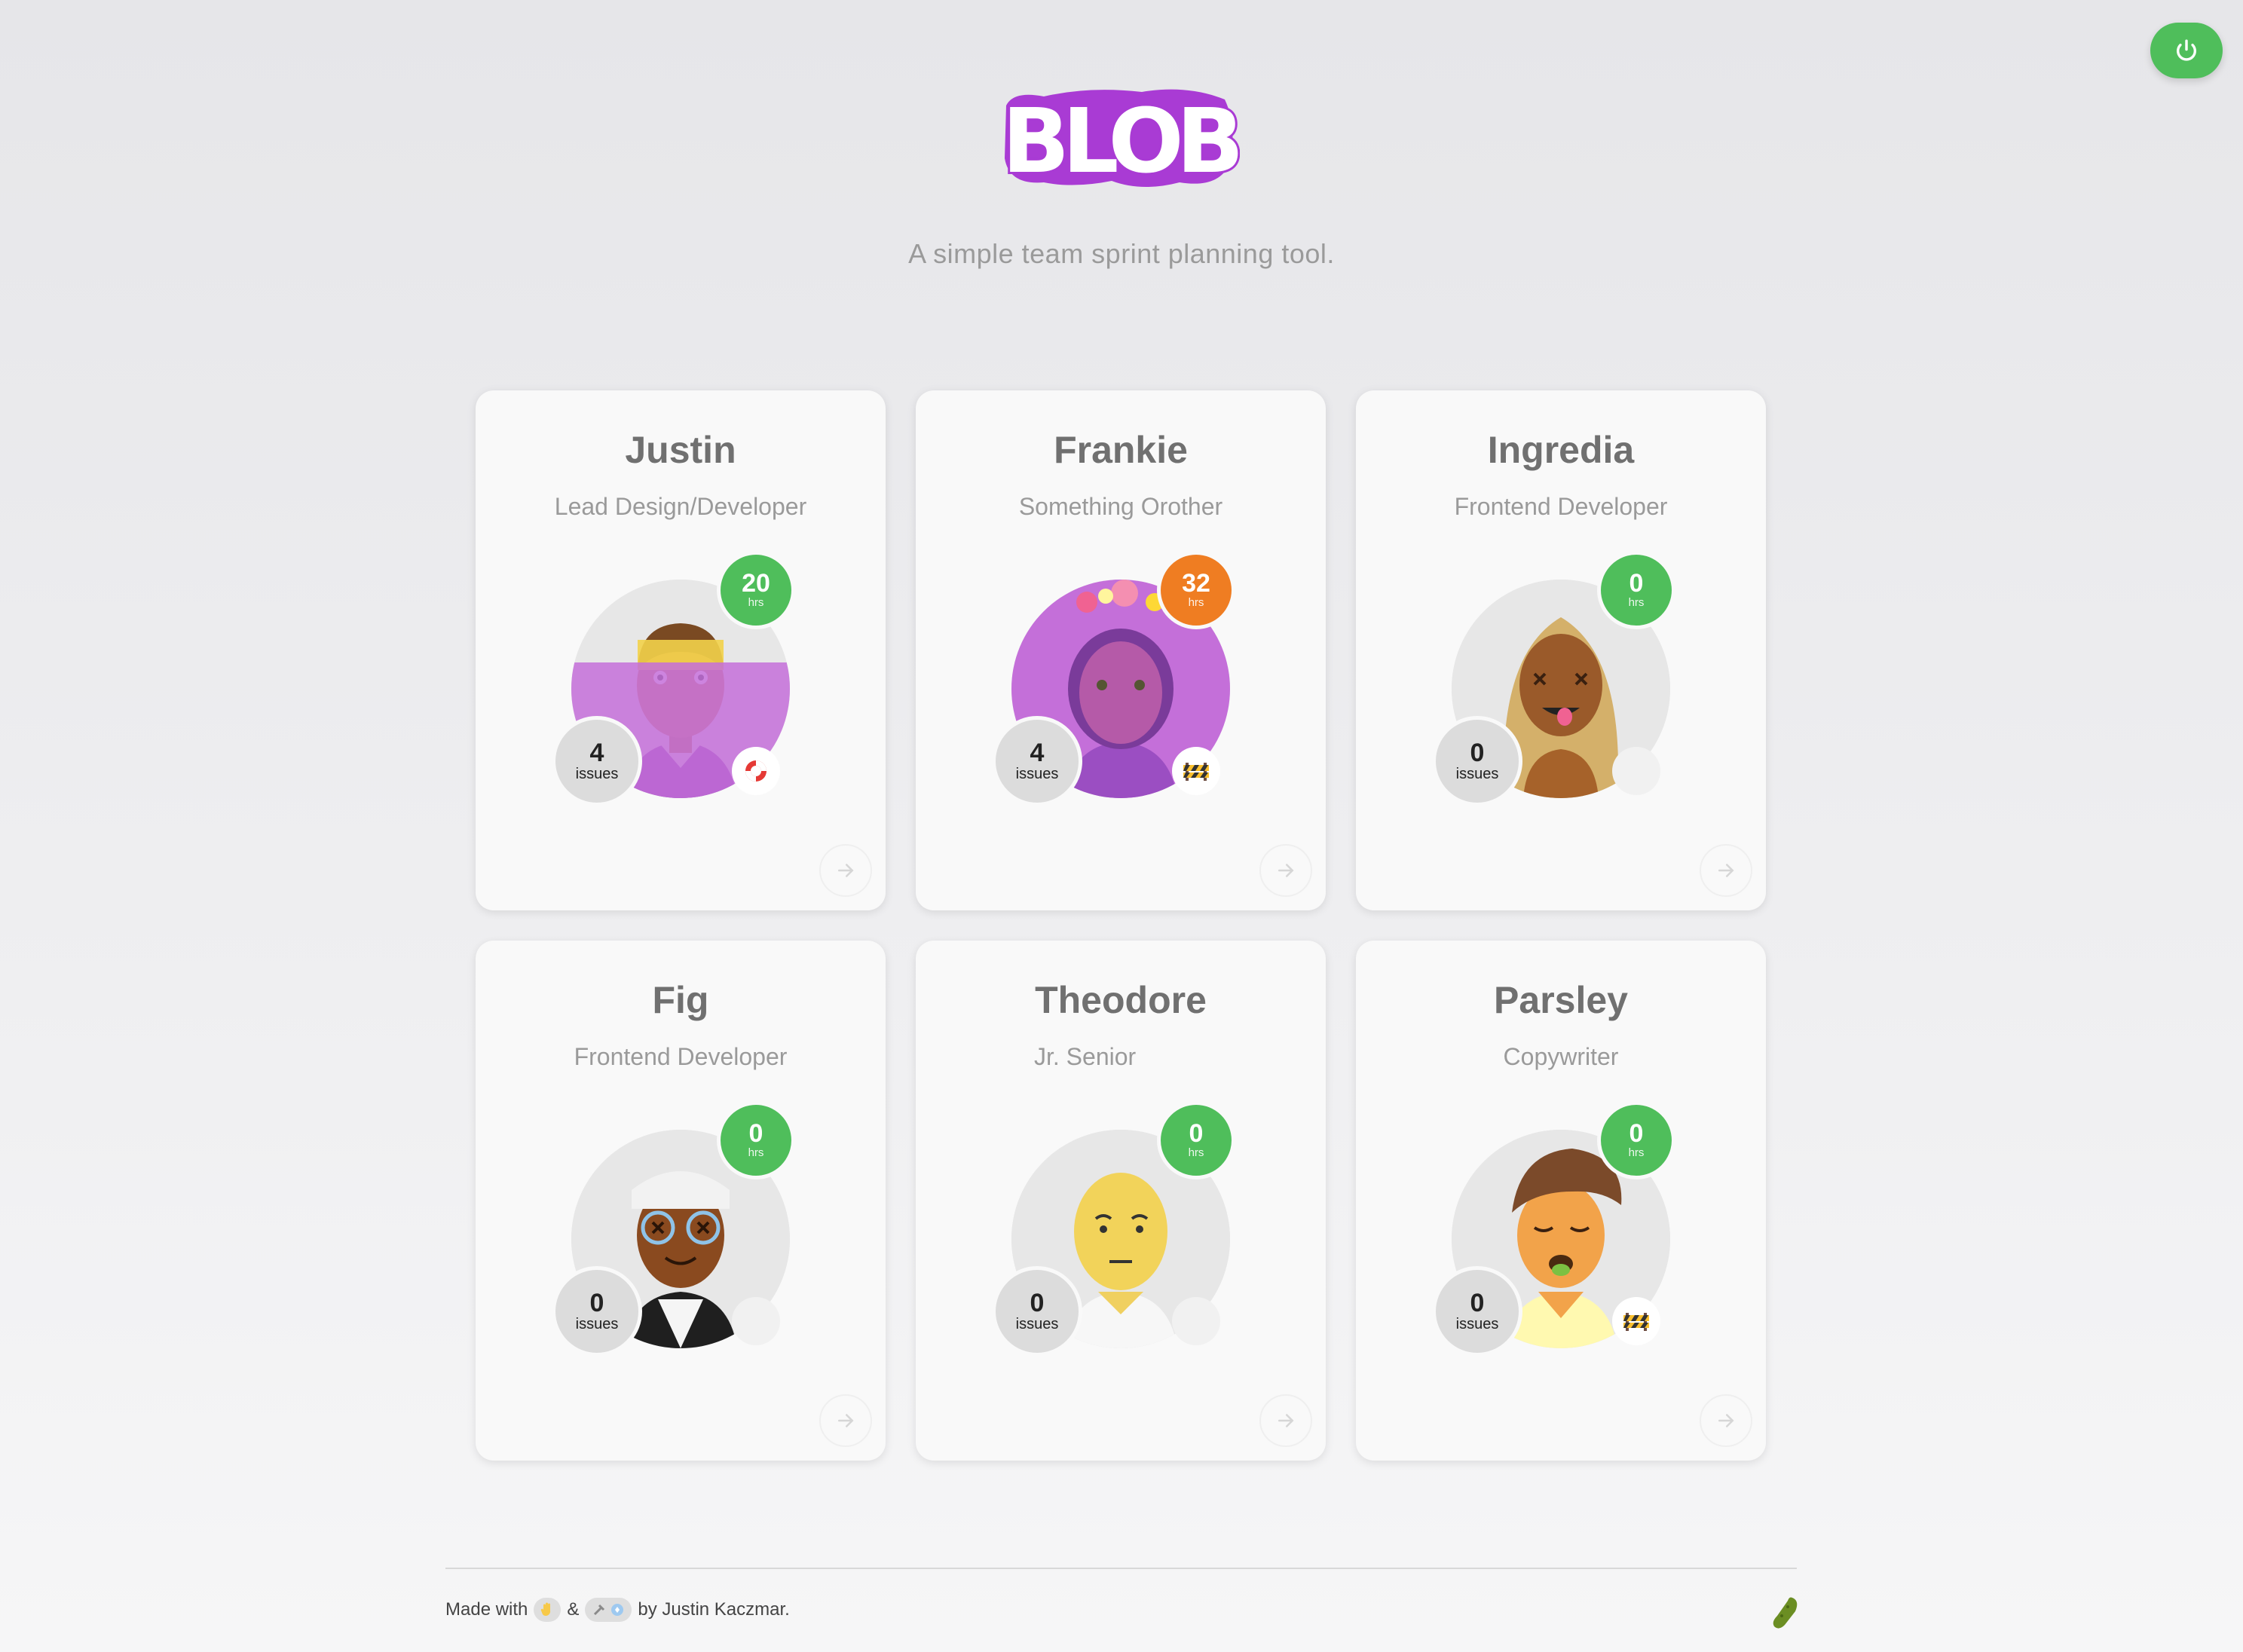 This screenshot has height=1652, width=2243. What do you see at coordinates (1121, 254) in the screenshot?
I see `tagline: A simple team sprint planning tool.` at bounding box center [1121, 254].